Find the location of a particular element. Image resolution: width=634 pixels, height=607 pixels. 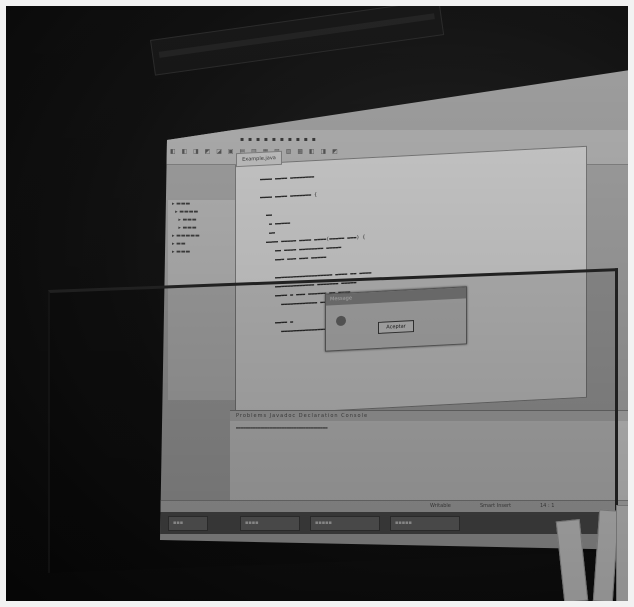

ceiling-light-fixture is located at coordinates (297, 38).